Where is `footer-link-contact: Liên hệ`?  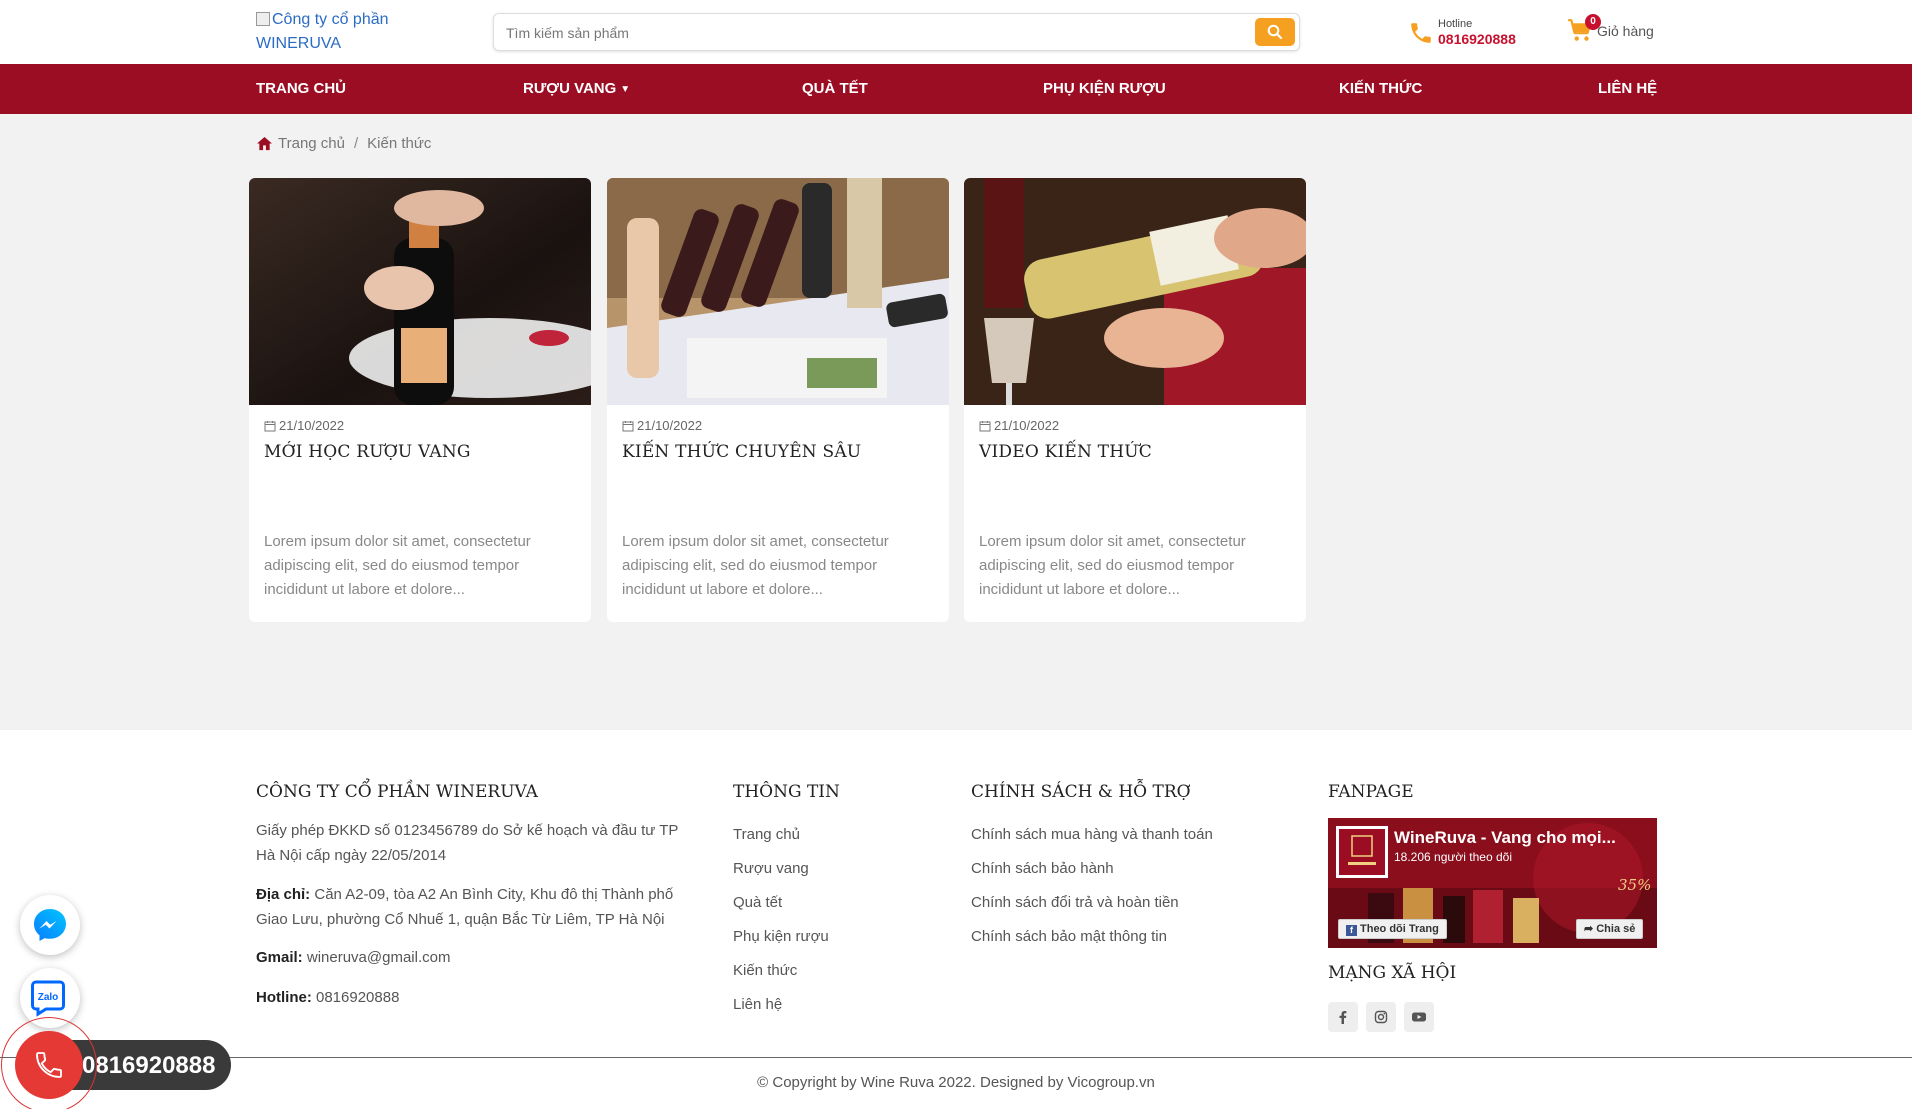
footer-link-contact: Liên hệ is located at coordinates (757, 1004).